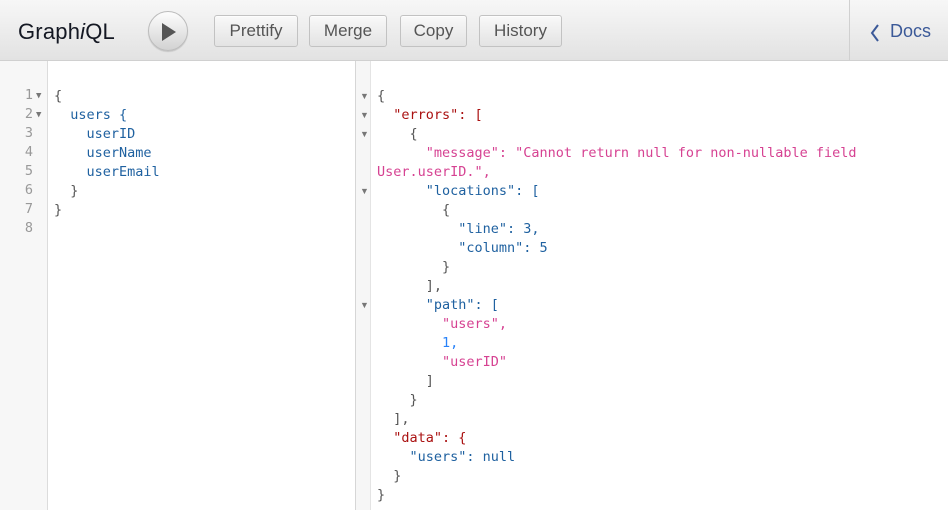  What do you see at coordinates (911, 31) in the screenshot?
I see `docs-label: Docs` at bounding box center [911, 31].